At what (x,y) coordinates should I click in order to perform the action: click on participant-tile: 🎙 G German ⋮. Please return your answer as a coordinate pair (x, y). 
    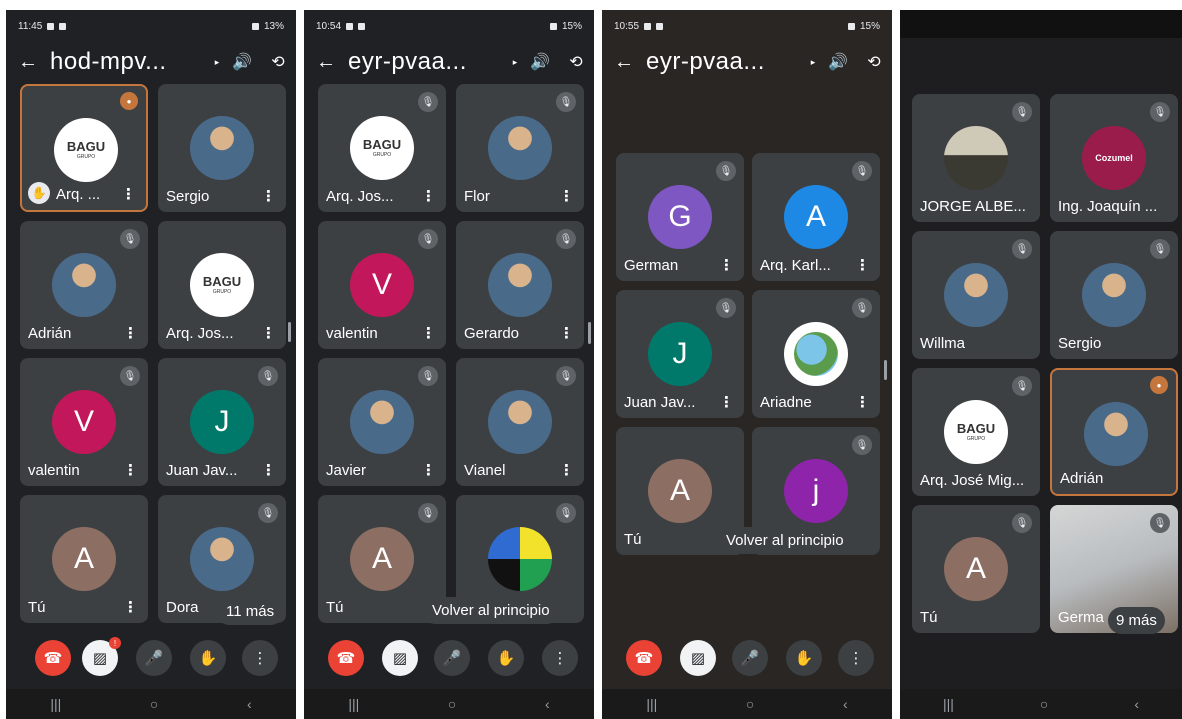
    Looking at the image, I should click on (680, 217).